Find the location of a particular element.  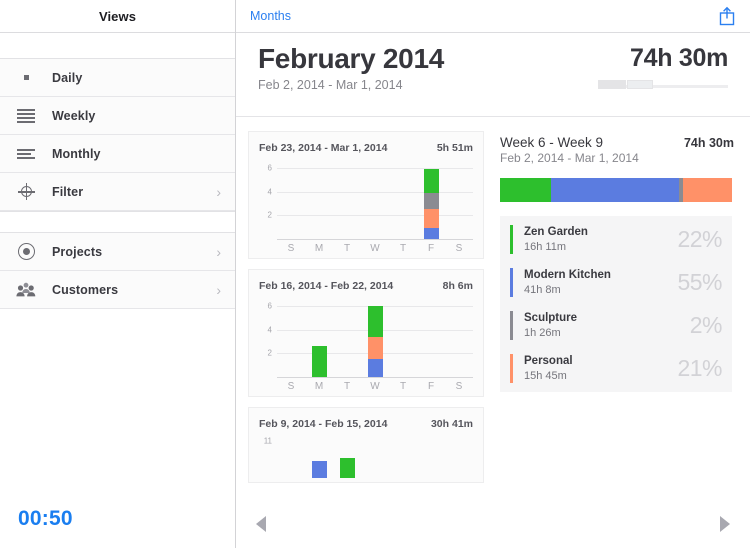

chart-x-axis: SMTWTFS is located at coordinates (375, 386).